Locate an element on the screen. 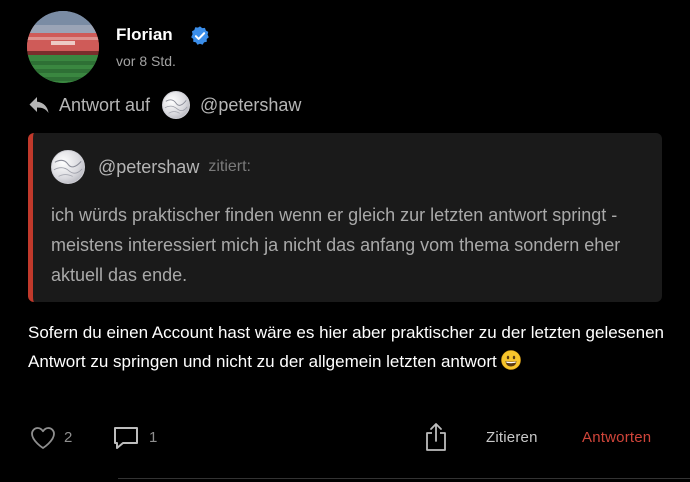 Image resolution: width=690 pixels, height=482 pixels. quote-username: @petershaw is located at coordinates (148, 167).